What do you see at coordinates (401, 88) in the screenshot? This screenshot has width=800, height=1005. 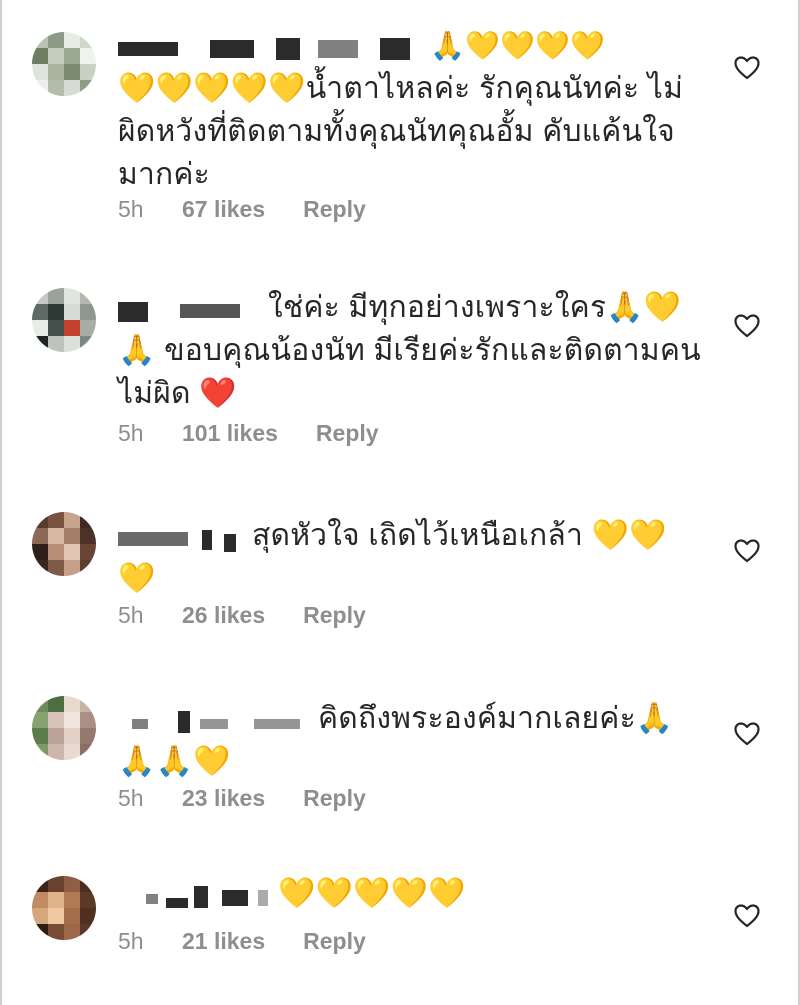 I see `comment-text-line: 💛💛💛💛💛น้ำตาไหลค่ะ รักคุณนัทค่ะ ไม่` at bounding box center [401, 88].